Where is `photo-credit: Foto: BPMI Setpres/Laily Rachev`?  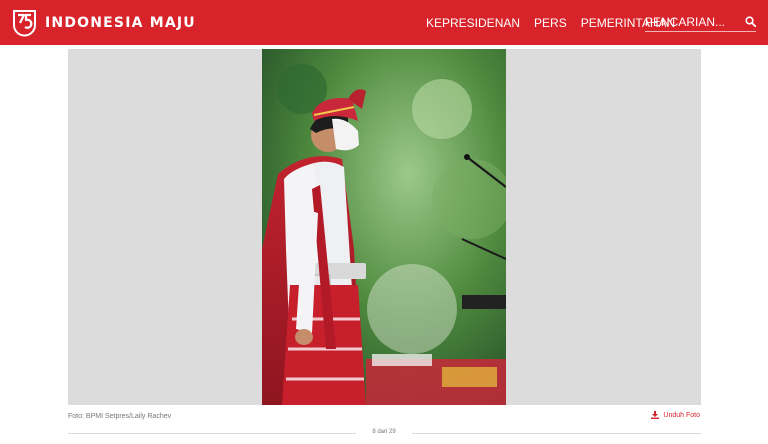
photo-credit: Foto: BPMI Setpres/Laily Rachev is located at coordinates (120, 416).